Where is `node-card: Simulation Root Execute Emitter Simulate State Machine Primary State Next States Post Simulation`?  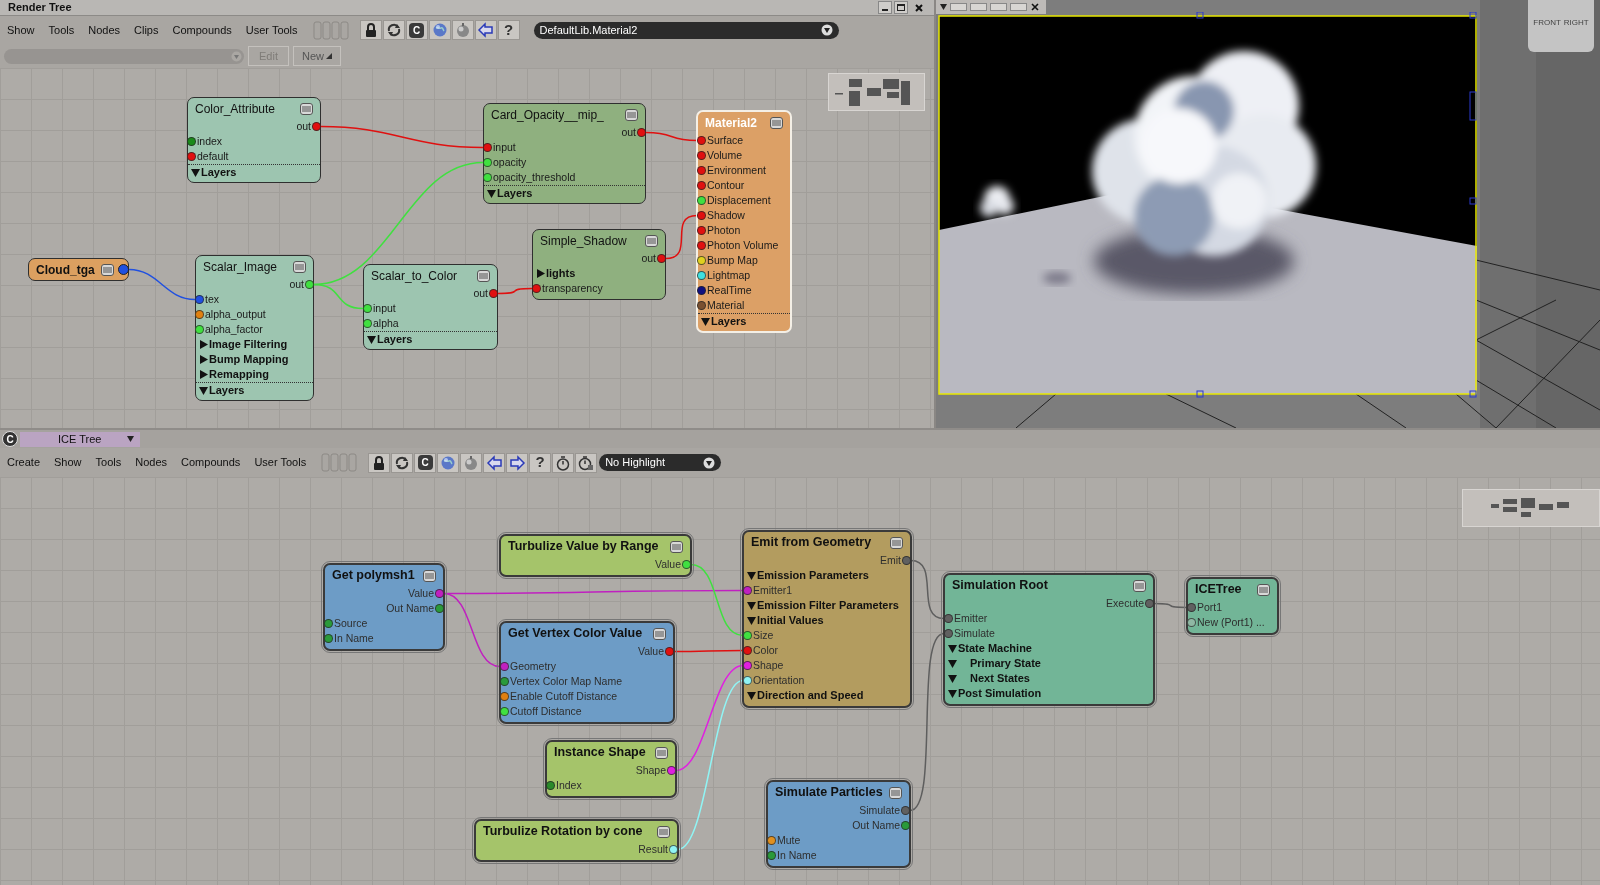
node-card: Simulation Root Execute Emitter Simulate State Machine Primary State Next States Post Simulation is located at coordinates (1049, 639).